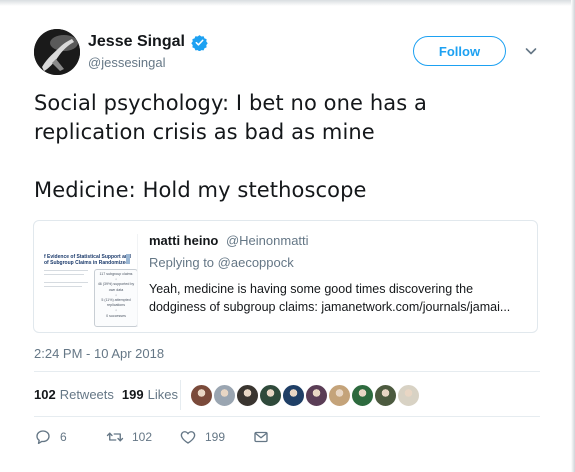  What do you see at coordinates (294, 161) in the screenshot?
I see `tweet-text-spacer` at bounding box center [294, 161].